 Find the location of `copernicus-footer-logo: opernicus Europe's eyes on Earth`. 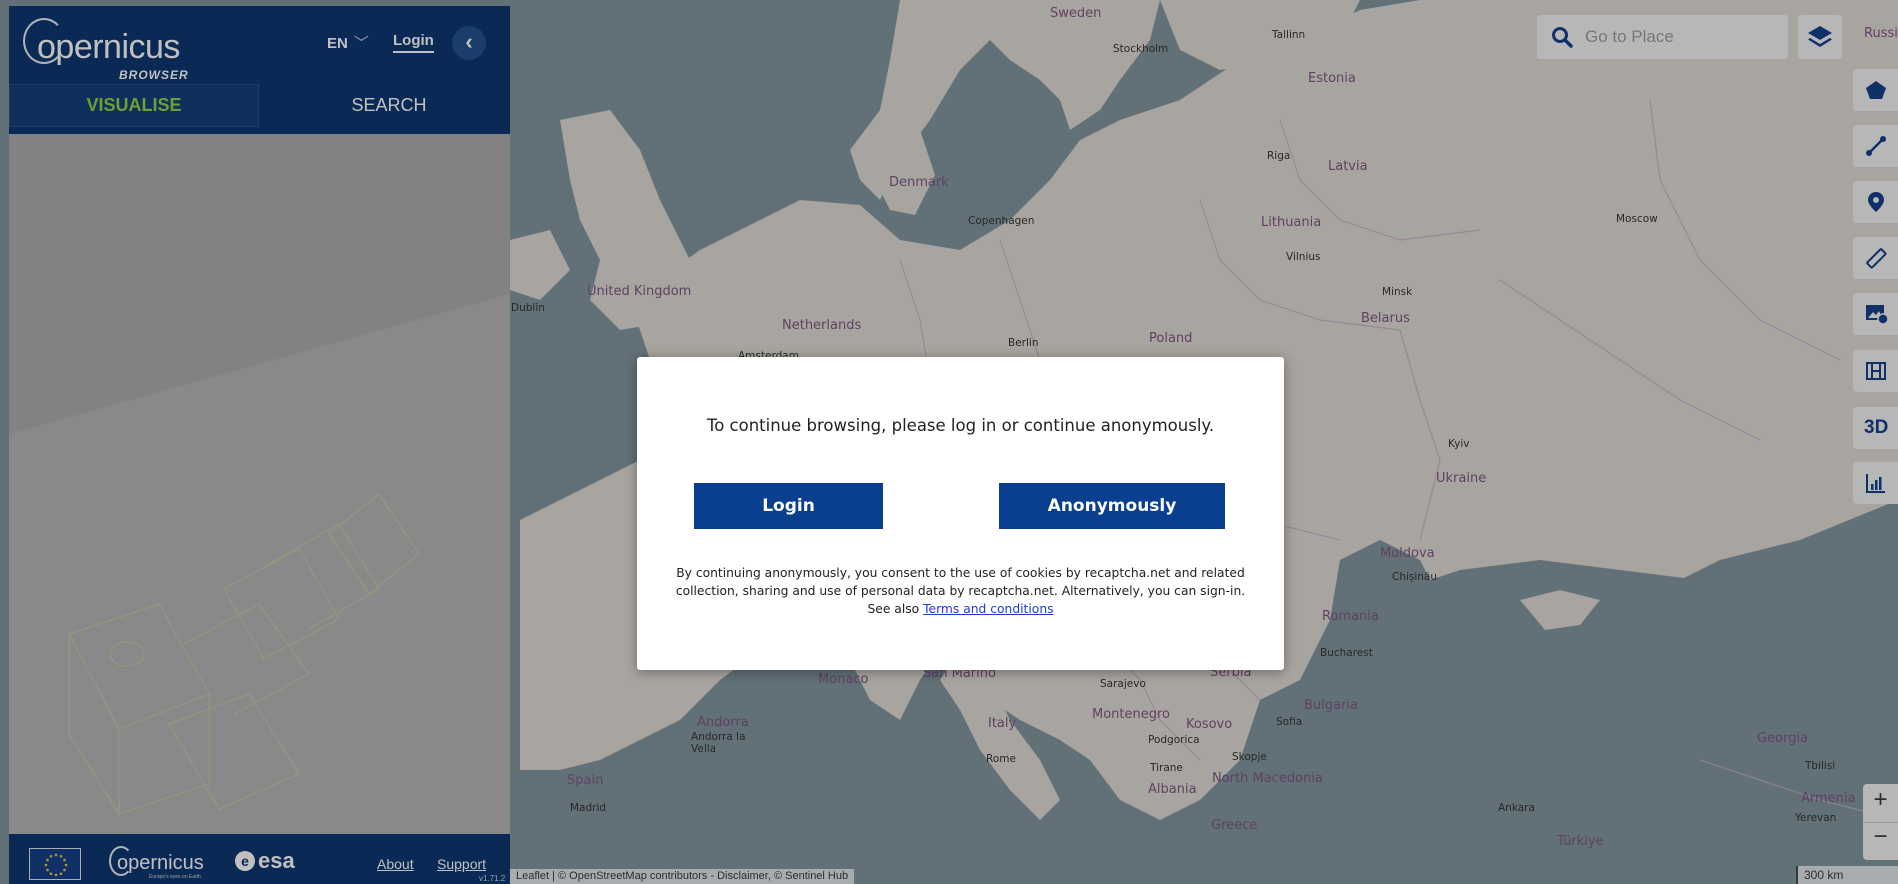

copernicus-footer-logo: opernicus Europe's eyes on Earth is located at coordinates (164, 862).